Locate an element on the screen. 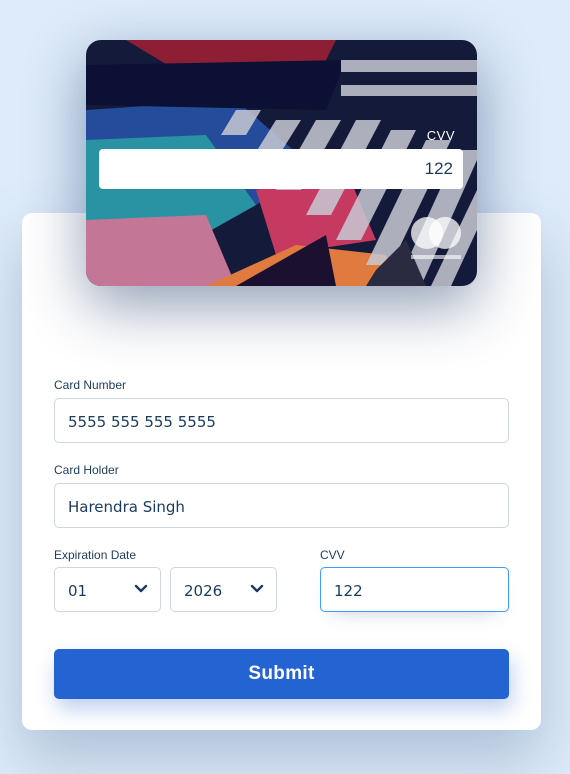  card-number-input: 5555 555 555 5555 is located at coordinates (281, 420).